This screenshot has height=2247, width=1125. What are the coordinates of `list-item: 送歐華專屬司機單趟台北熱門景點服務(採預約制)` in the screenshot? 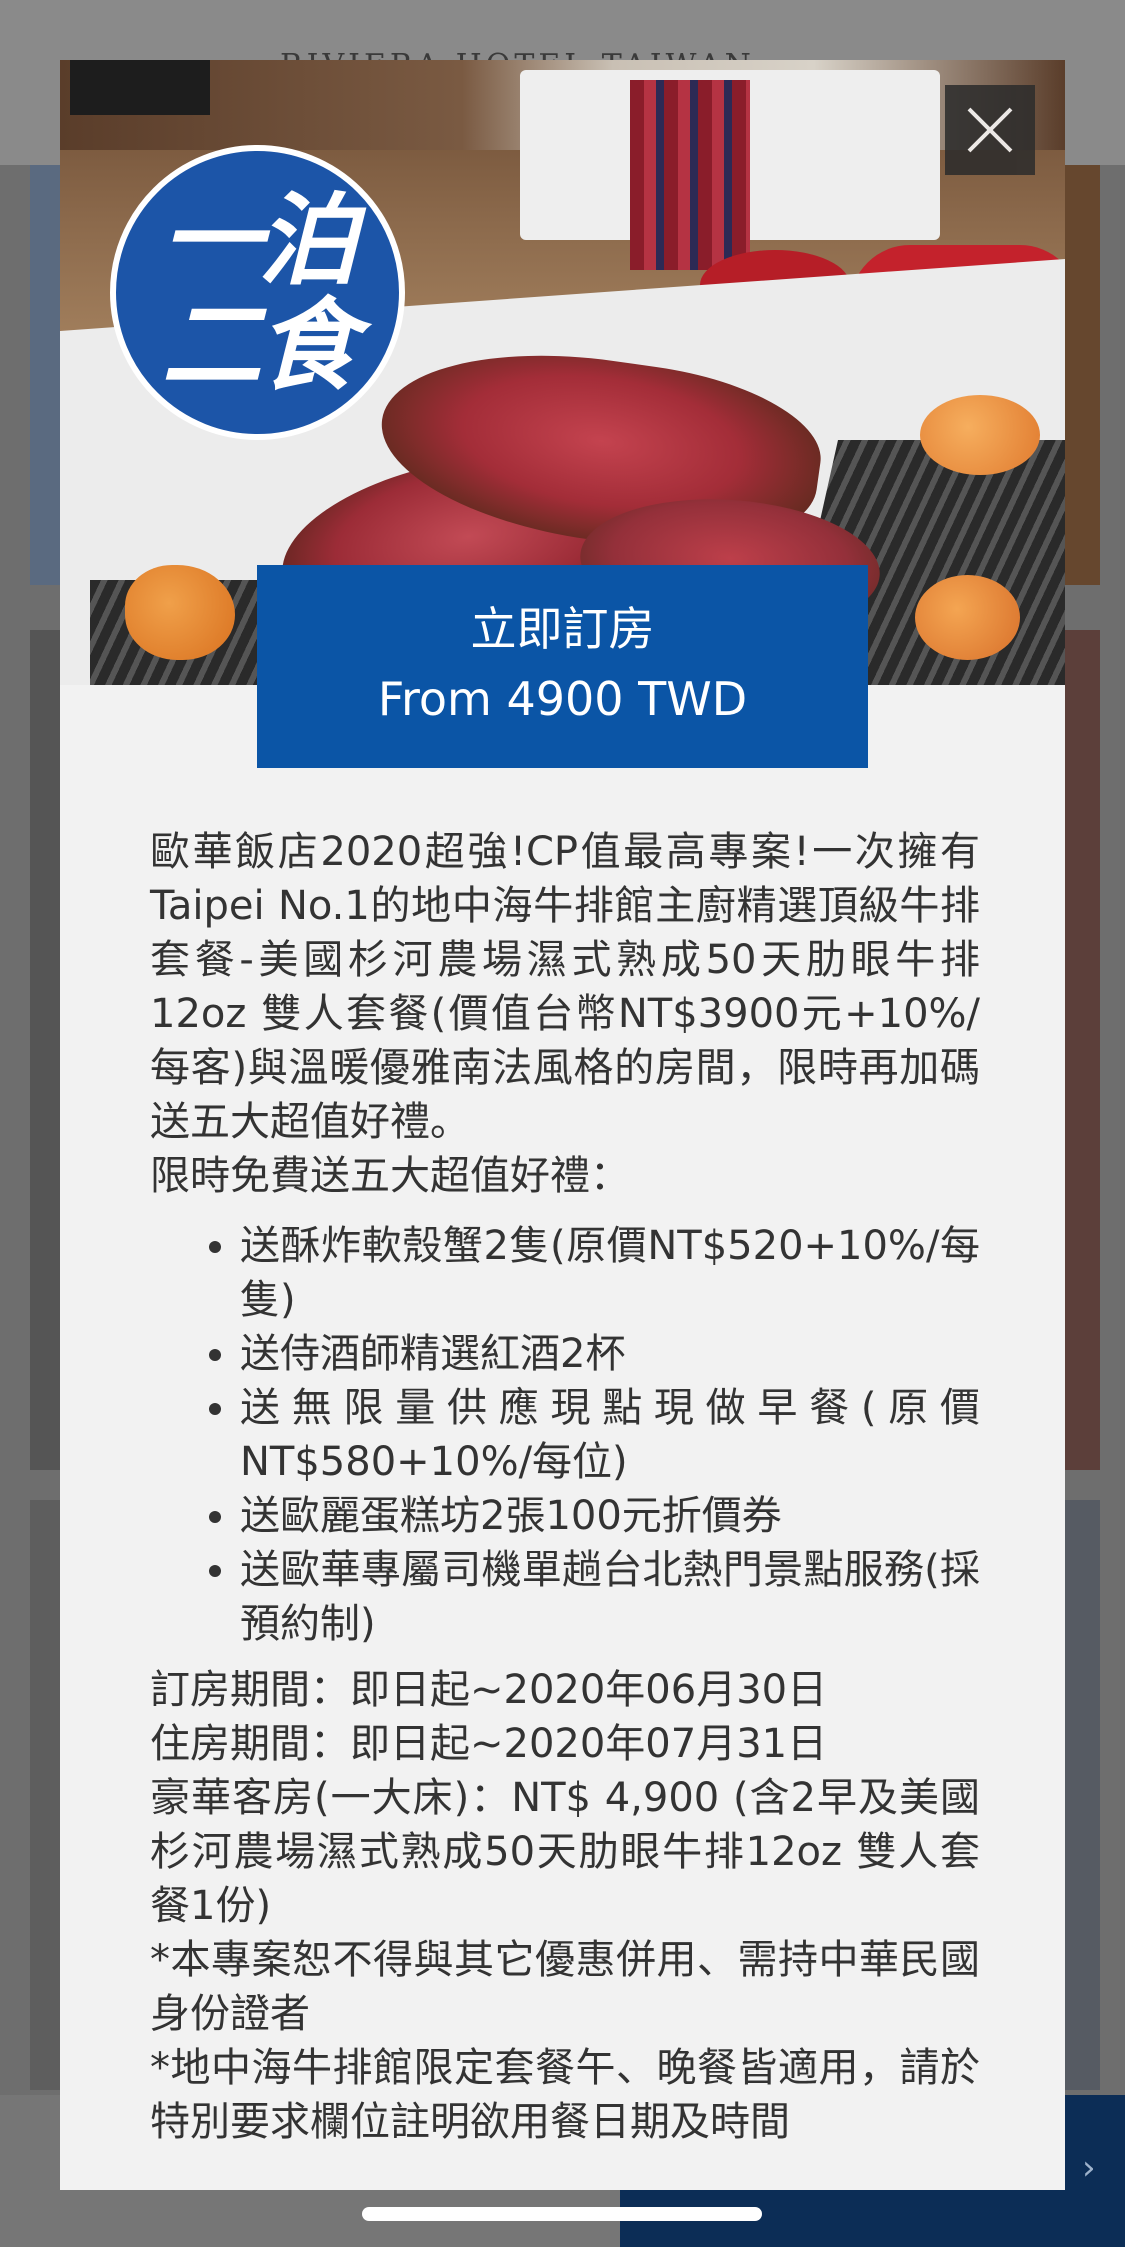 It's located at (610, 1597).